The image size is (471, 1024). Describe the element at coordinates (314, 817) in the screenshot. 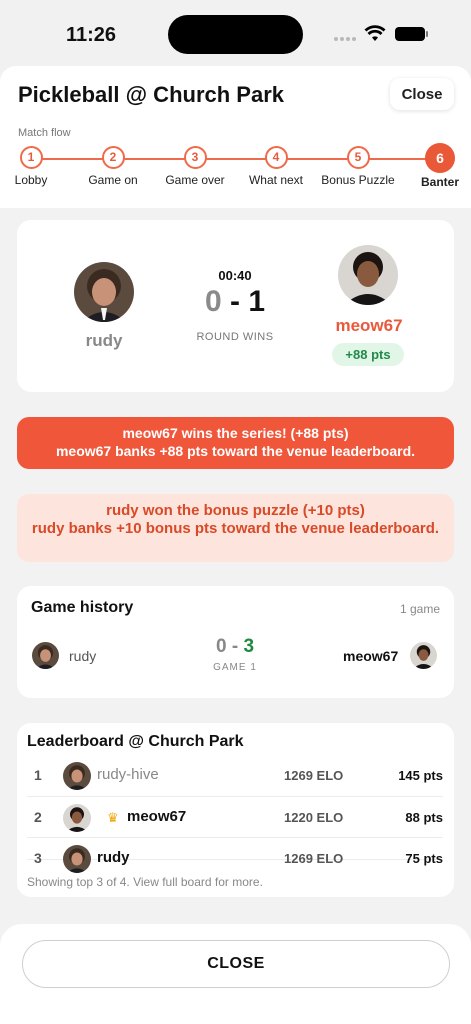

I see `elo: 1220 ELO` at that location.